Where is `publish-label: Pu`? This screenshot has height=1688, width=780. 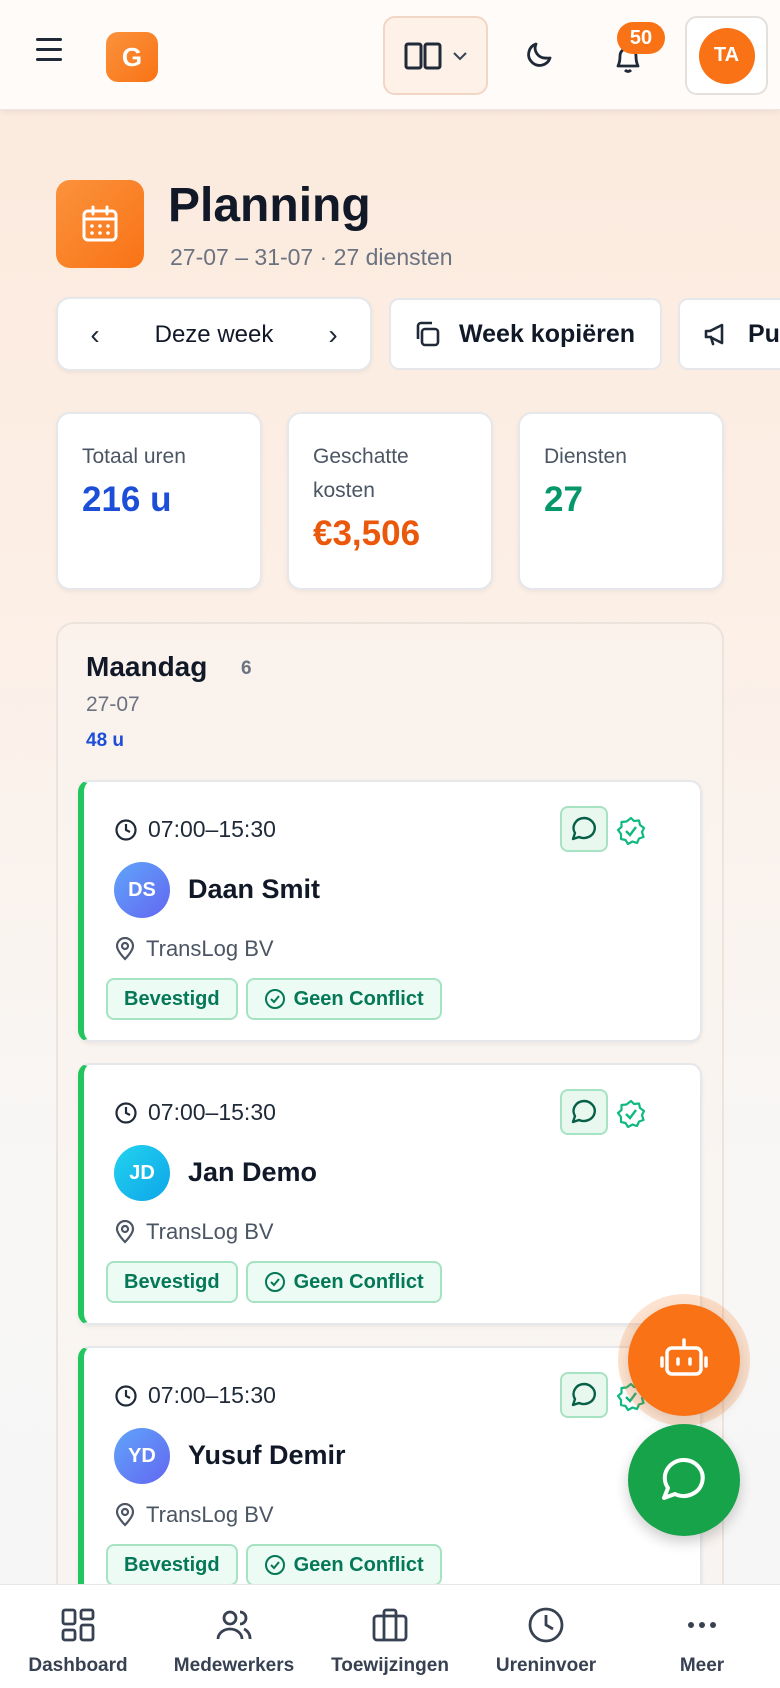 publish-label: Pu is located at coordinates (764, 333).